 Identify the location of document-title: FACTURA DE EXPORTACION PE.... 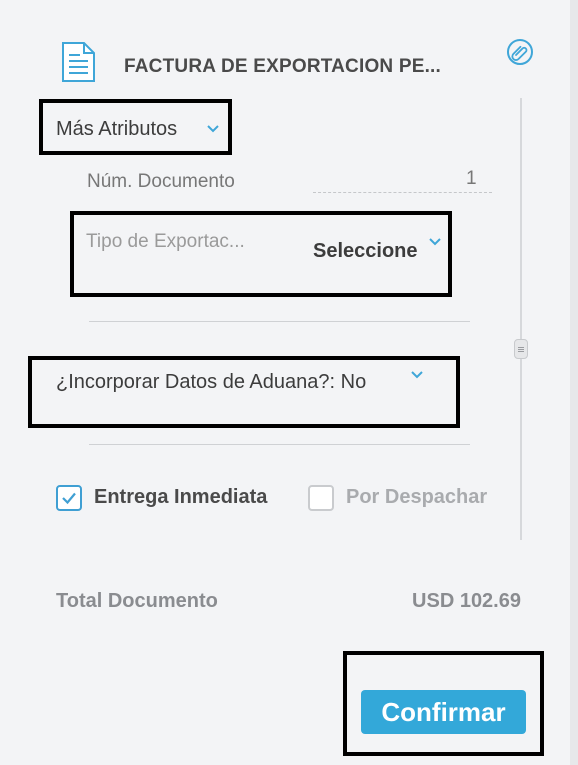
(283, 66).